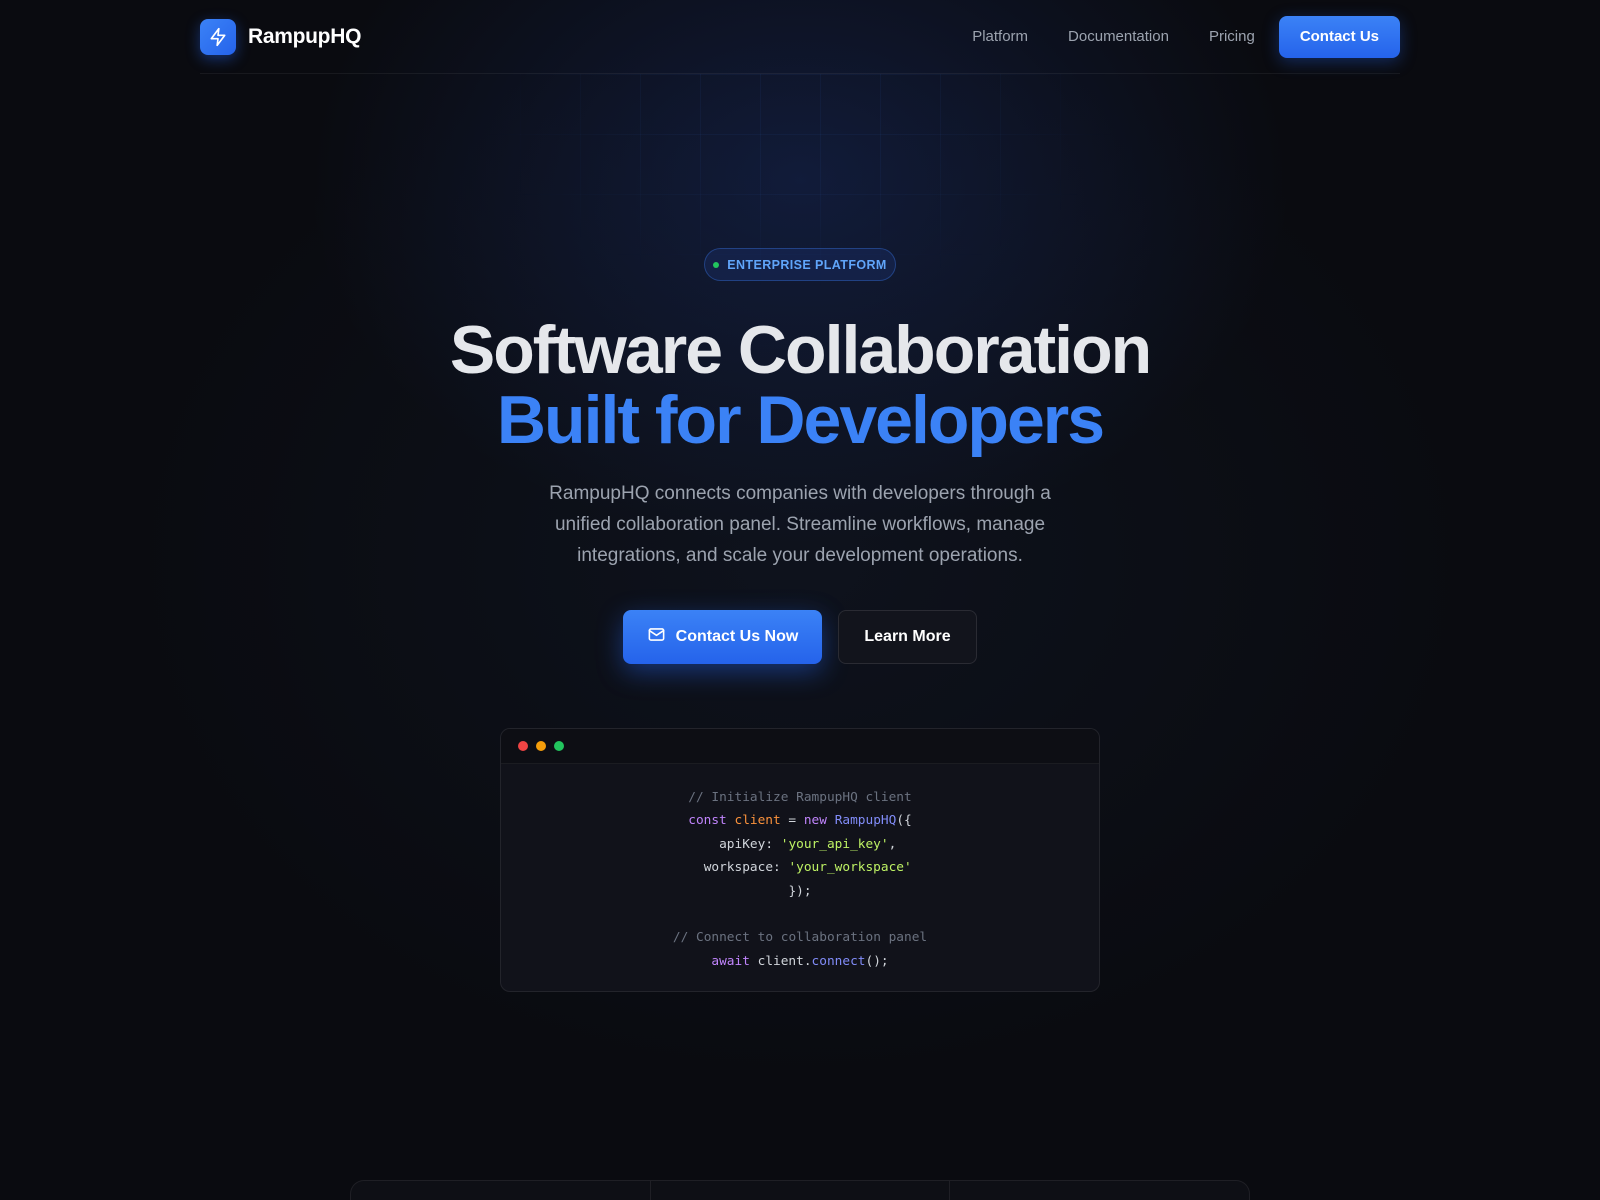 Image resolution: width=1600 pixels, height=1200 pixels. I want to click on contact-us-now-label: Contact Us Now, so click(737, 636).